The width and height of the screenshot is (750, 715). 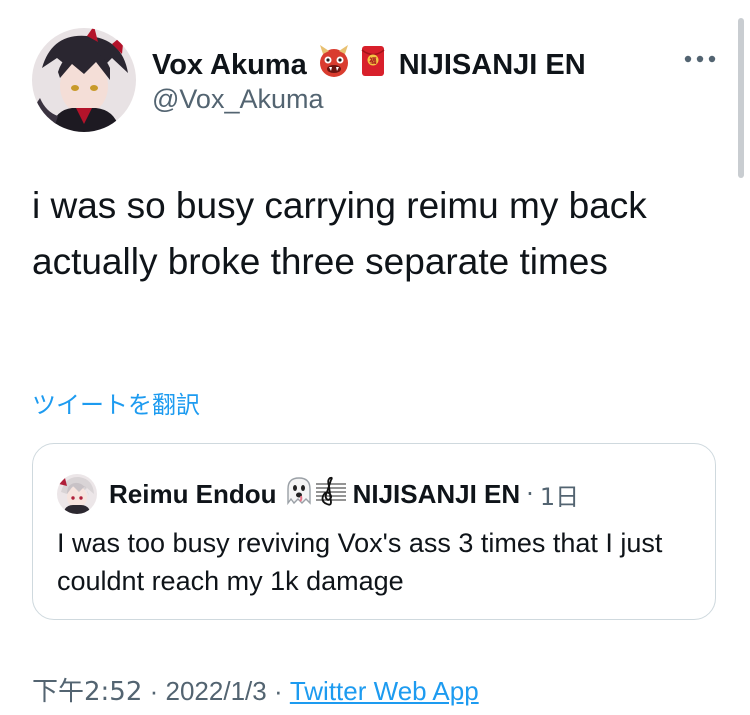 What do you see at coordinates (84, 80) in the screenshot?
I see `author-avatar` at bounding box center [84, 80].